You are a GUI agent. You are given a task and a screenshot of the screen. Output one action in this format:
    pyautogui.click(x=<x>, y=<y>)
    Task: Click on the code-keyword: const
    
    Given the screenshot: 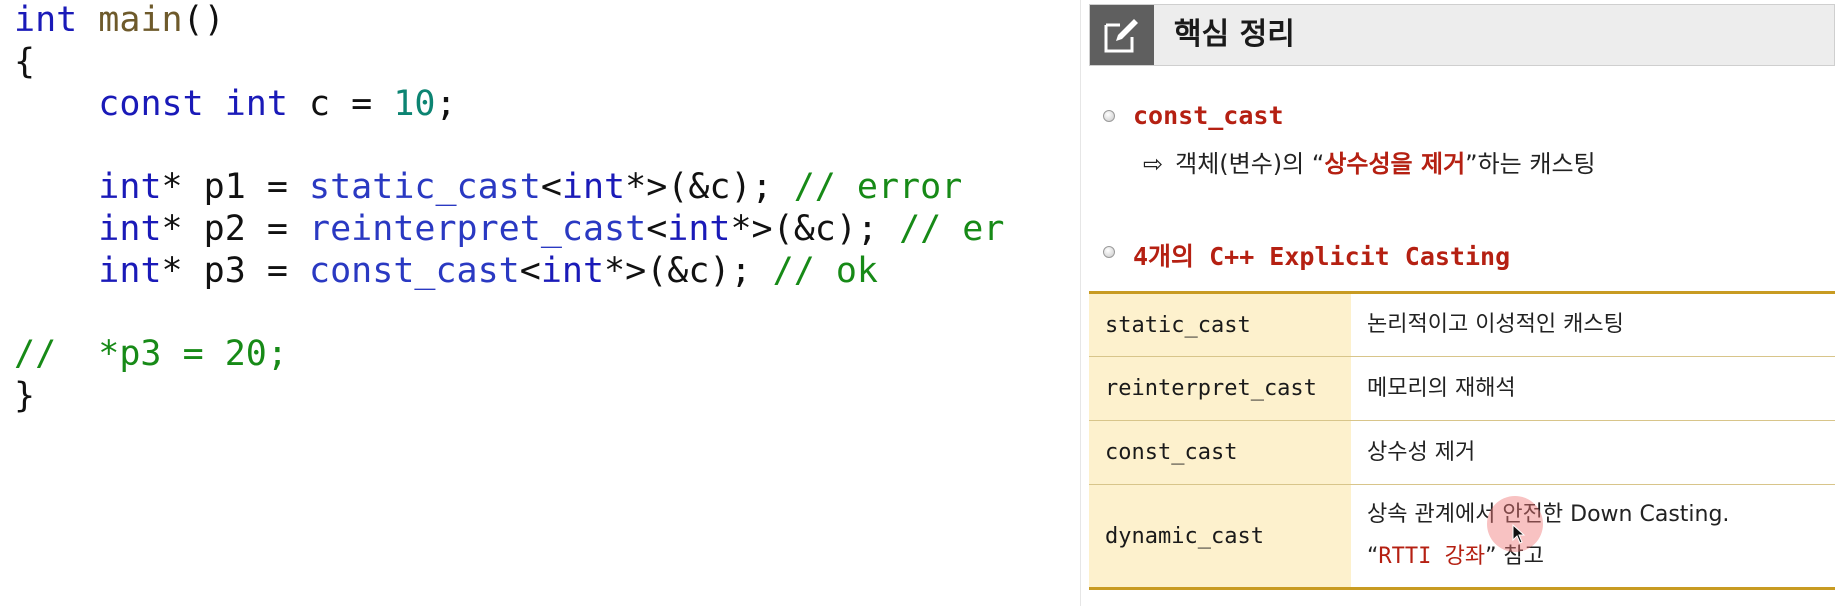 What is the action you would take?
    pyautogui.click(x=151, y=104)
    